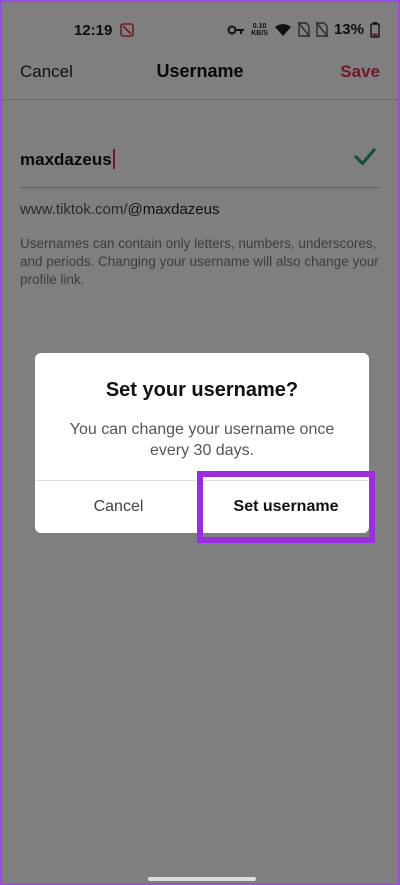 This screenshot has height=885, width=400. What do you see at coordinates (118, 507) in the screenshot?
I see `dialog-cancel-button: Cancel` at bounding box center [118, 507].